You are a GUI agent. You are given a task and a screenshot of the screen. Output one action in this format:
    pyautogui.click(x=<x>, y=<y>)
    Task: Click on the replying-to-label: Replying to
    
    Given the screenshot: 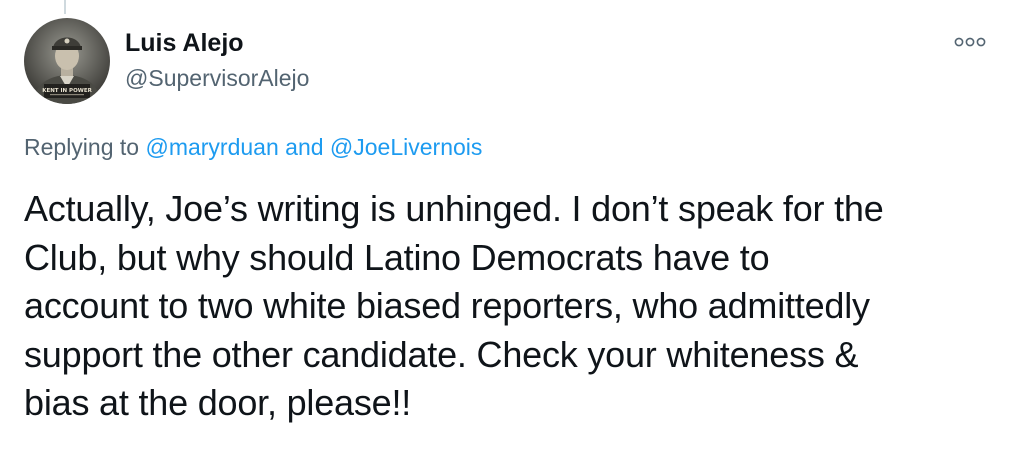 What is the action you would take?
    pyautogui.click(x=82, y=147)
    